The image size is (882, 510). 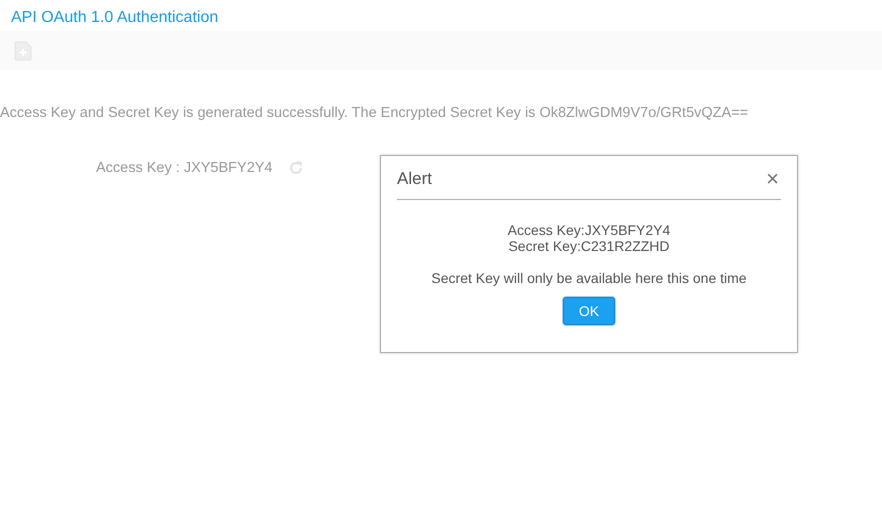 I want to click on success-message: Access Key and Secret Key is generated successfully. The Encrypted Secret Key is Ok8ZlwGDM9V7o/GRt5vQZA==, so click(x=375, y=113).